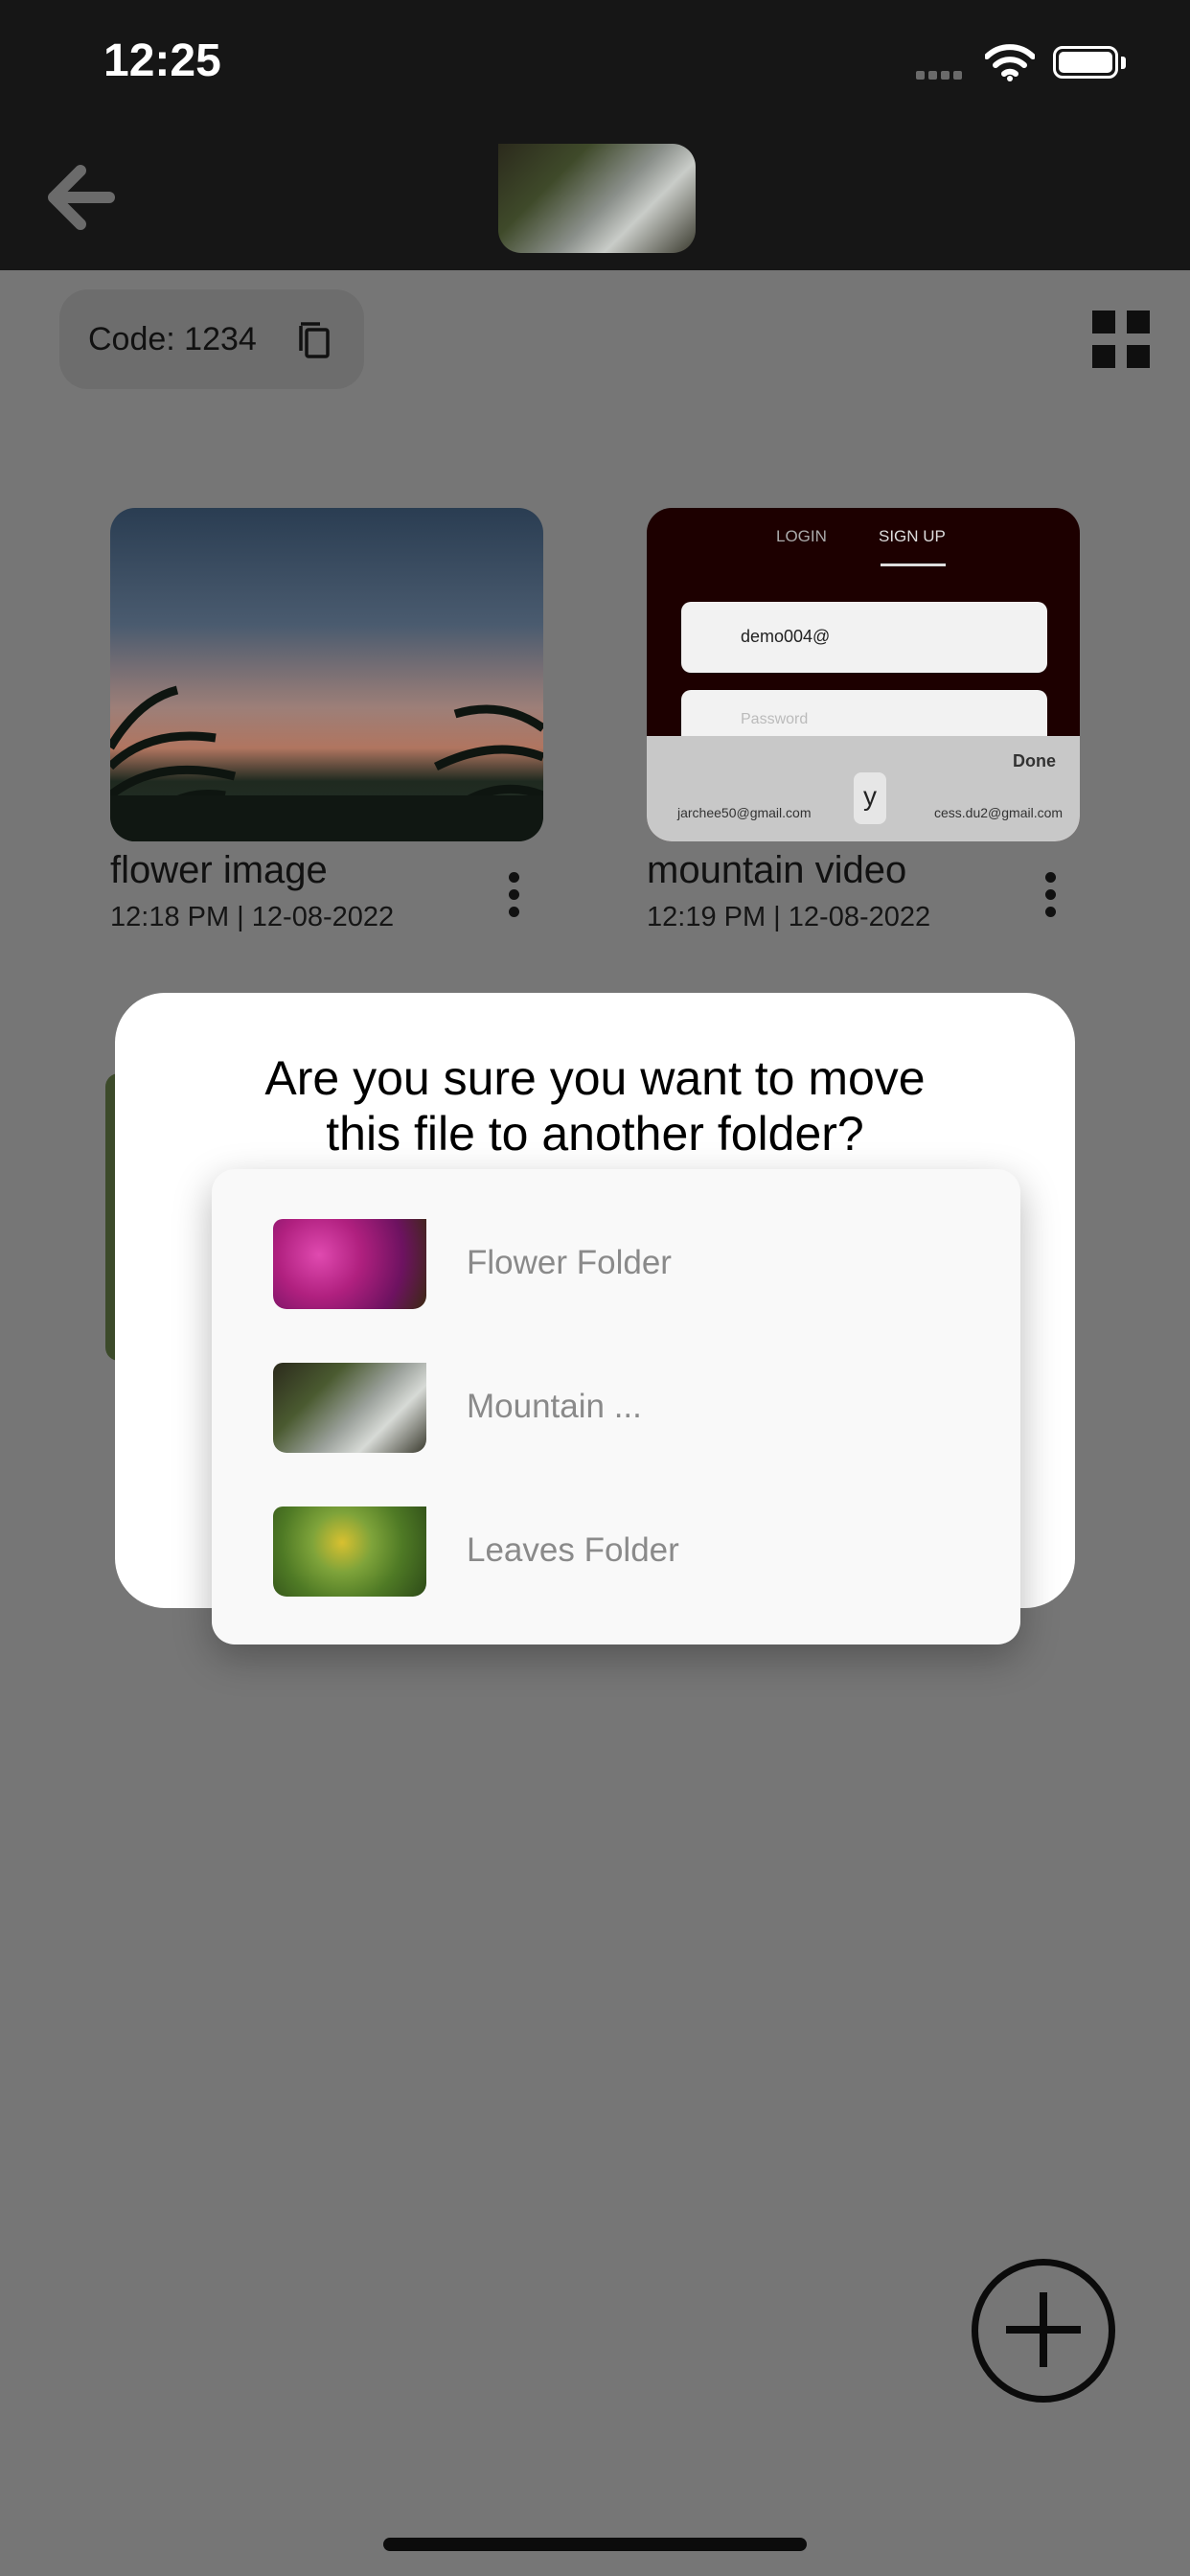  I want to click on folder-label: Flower Folder, so click(570, 1262).